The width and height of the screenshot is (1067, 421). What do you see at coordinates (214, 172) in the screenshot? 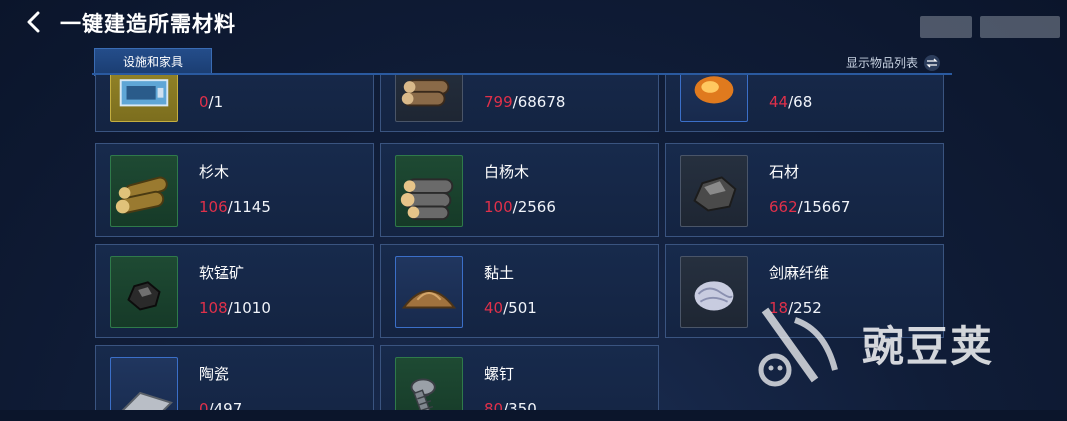
I see `material-name: 杉木` at bounding box center [214, 172].